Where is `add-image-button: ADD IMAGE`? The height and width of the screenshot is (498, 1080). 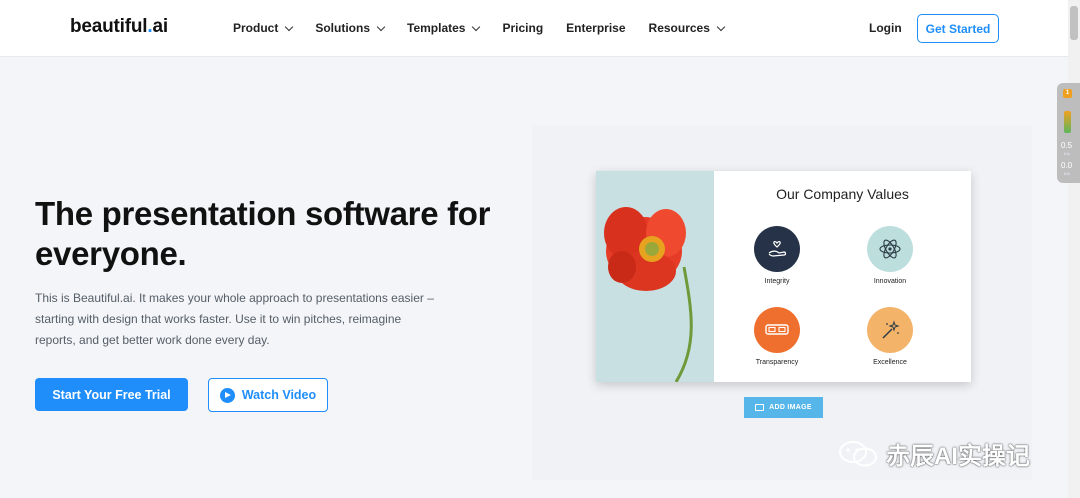
add-image-button: ADD IMAGE is located at coordinates (783, 407).